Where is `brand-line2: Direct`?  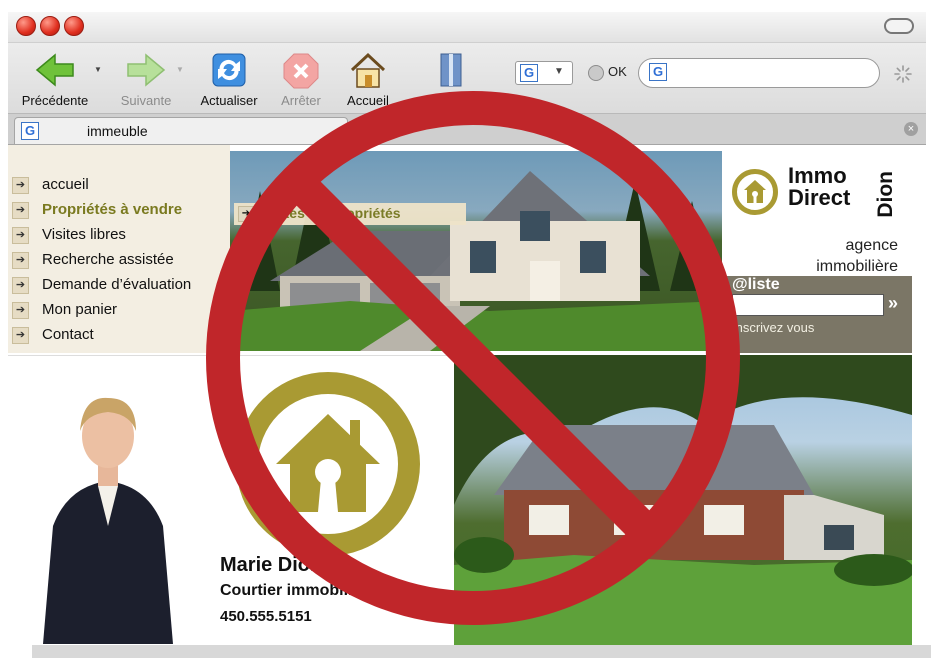 brand-line2: Direct is located at coordinates (819, 197).